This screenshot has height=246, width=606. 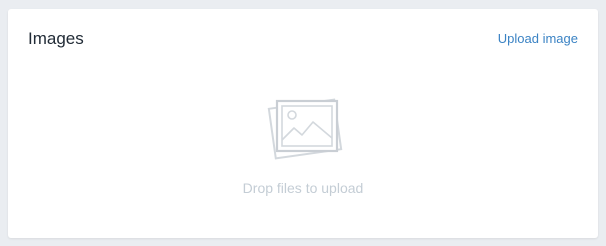 I want to click on image-placeholder-icon, so click(x=305, y=129).